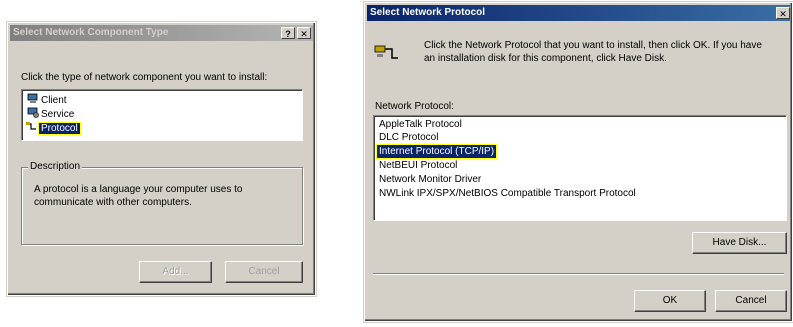  What do you see at coordinates (436, 151) in the screenshot?
I see `list-item-selected: Internet Protocol (TCP/IP)` at bounding box center [436, 151].